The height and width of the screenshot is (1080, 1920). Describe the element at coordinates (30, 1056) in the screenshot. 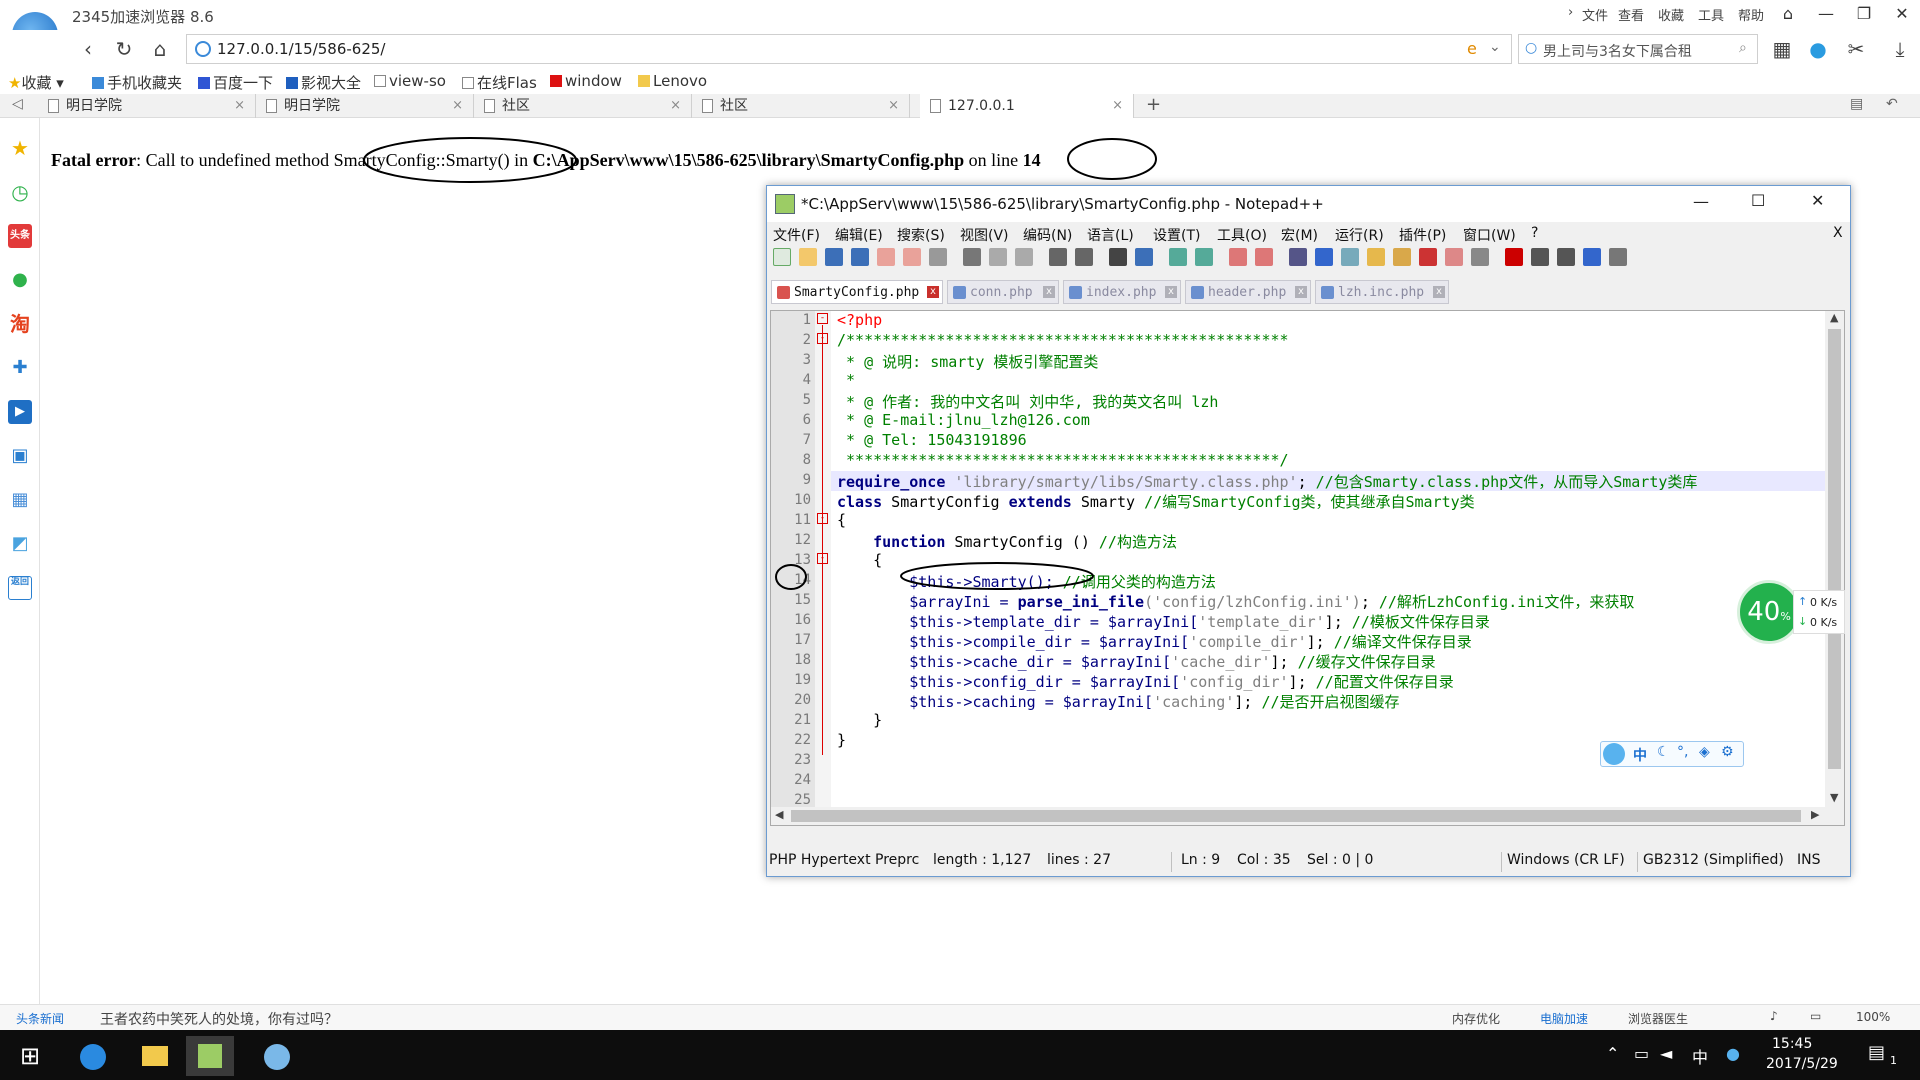

I see `start-button-icon: ⊞` at that location.